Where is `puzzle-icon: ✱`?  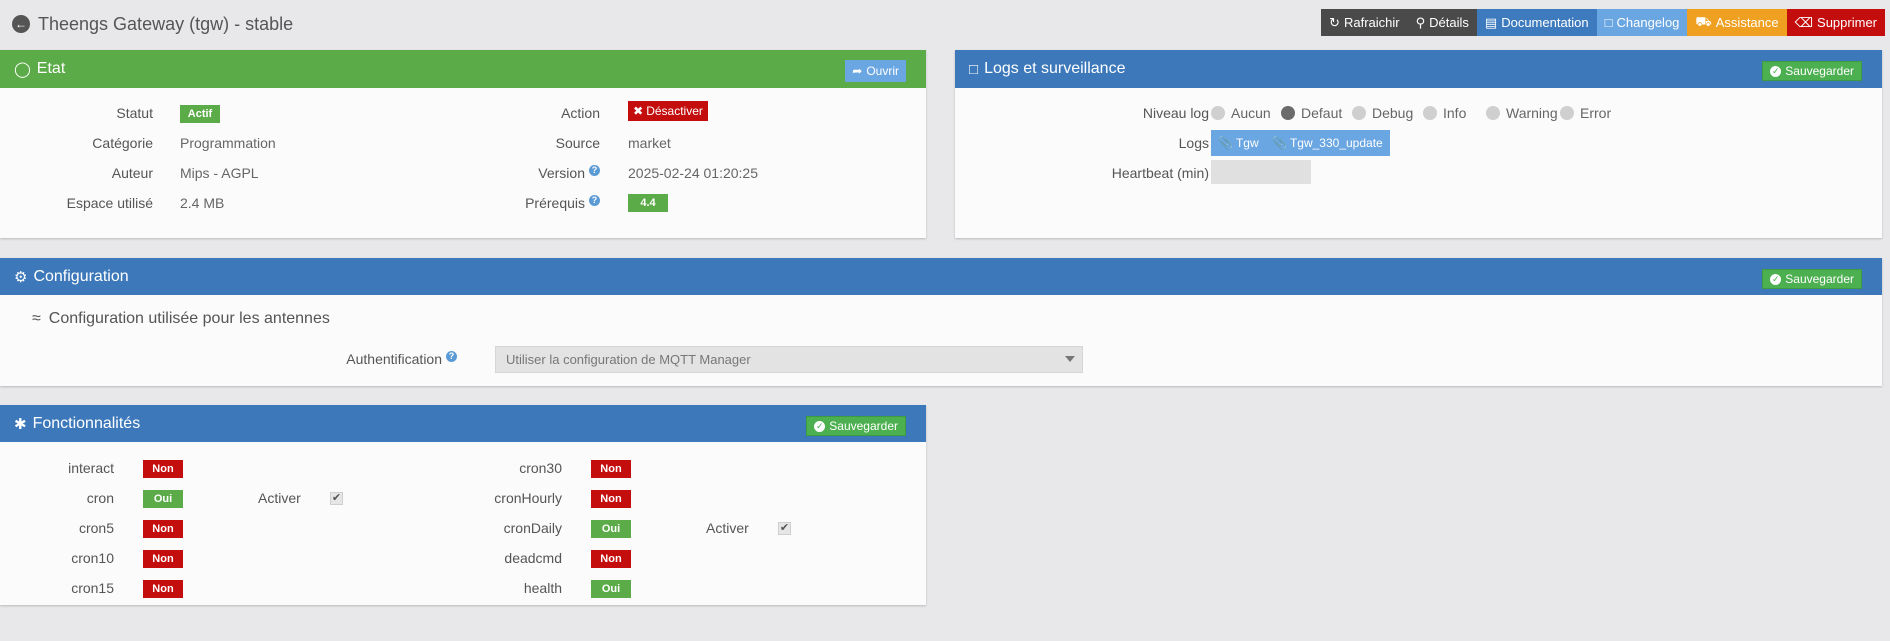
puzzle-icon: ✱ is located at coordinates (20, 424).